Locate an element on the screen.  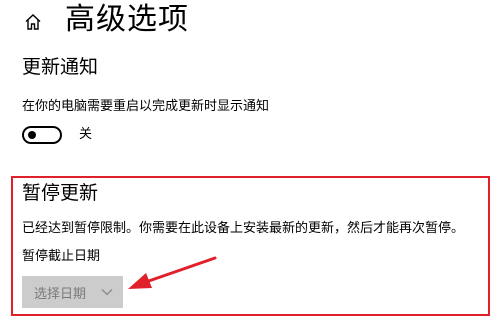
restart-notification-toggle is located at coordinates (42, 135).